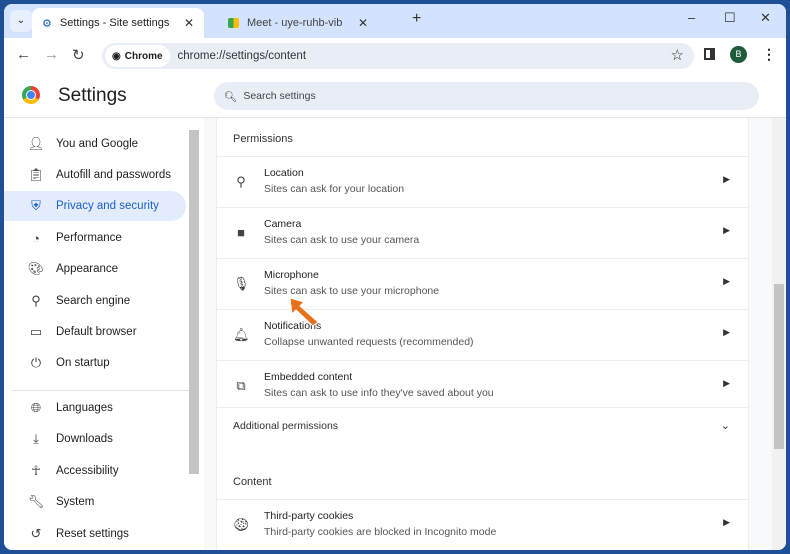 The image size is (790, 554). Describe the element at coordinates (23, 54) in the screenshot. I see `back-button: ←` at that location.